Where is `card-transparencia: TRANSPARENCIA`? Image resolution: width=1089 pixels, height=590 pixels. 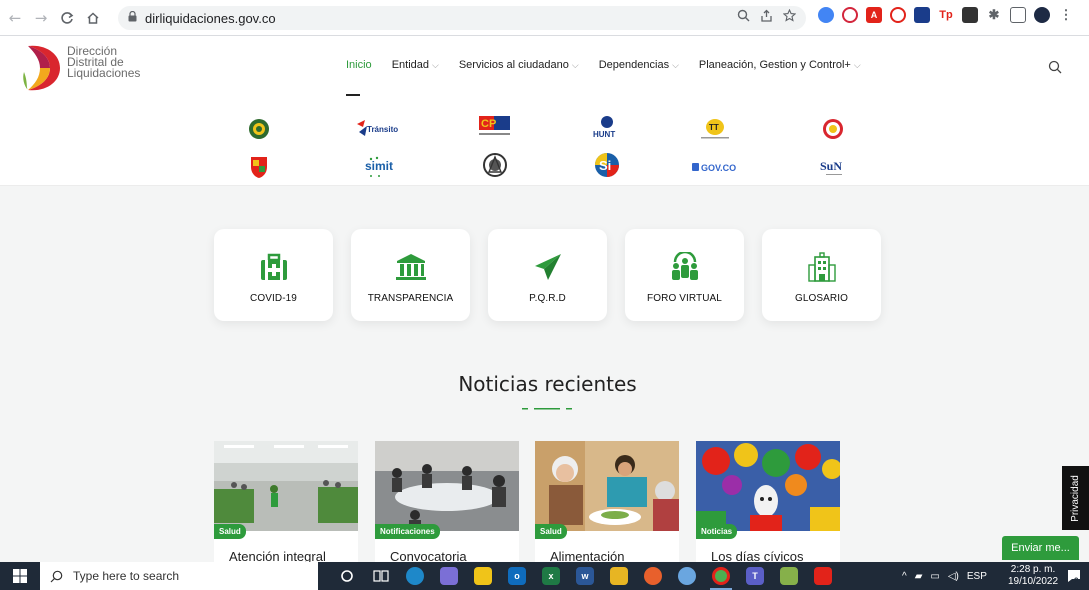 card-transparencia: TRANSPARENCIA is located at coordinates (410, 275).